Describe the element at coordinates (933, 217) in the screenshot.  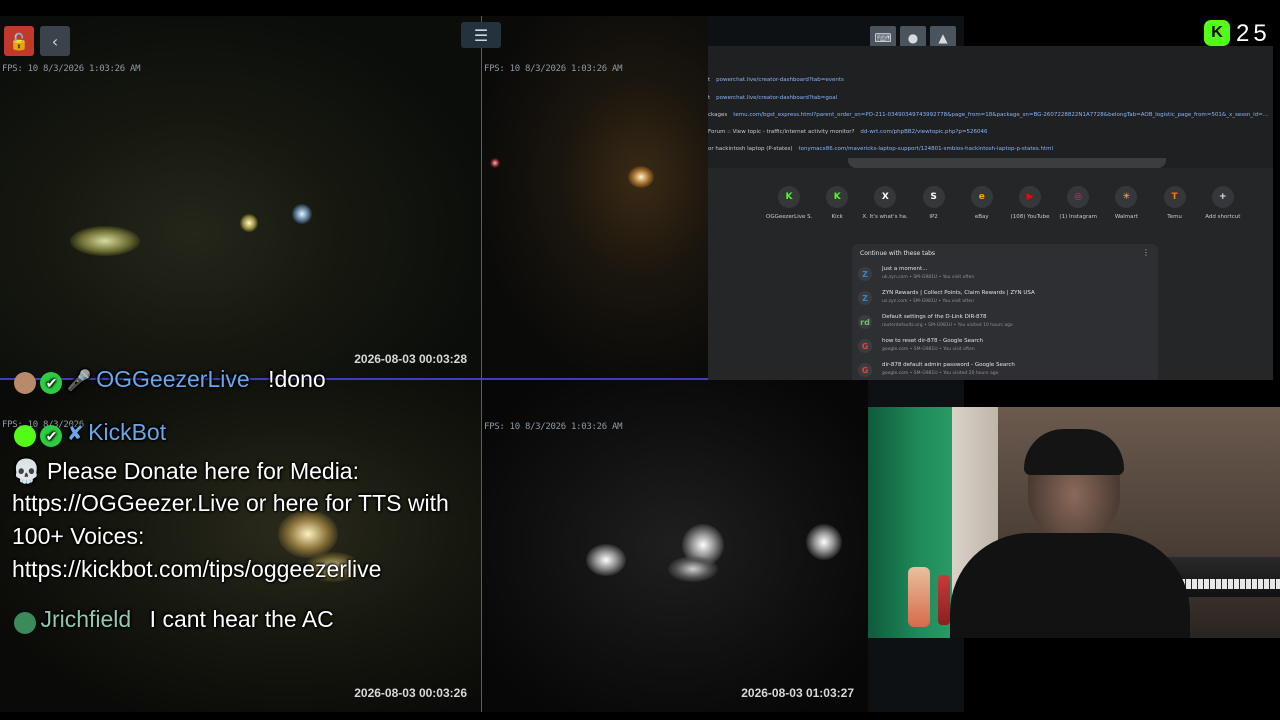
I see `shortcut-label: IP2` at that location.